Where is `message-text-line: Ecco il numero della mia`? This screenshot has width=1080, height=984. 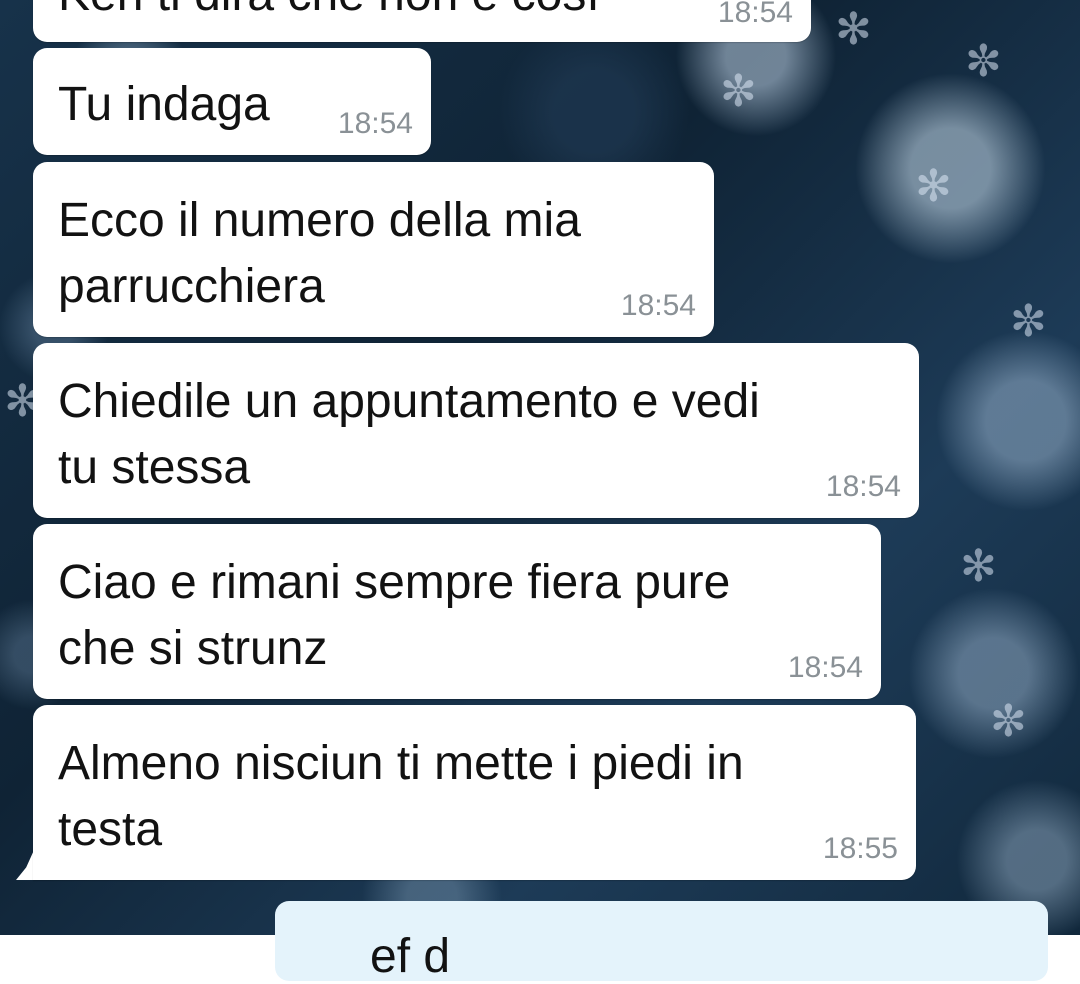 message-text-line: Ecco il numero della mia is located at coordinates (319, 220).